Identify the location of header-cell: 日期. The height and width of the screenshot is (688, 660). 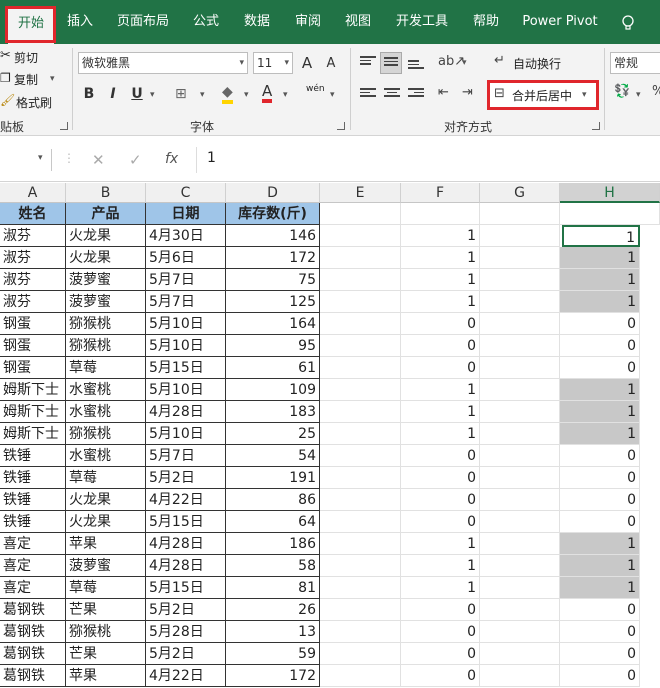
(186, 214).